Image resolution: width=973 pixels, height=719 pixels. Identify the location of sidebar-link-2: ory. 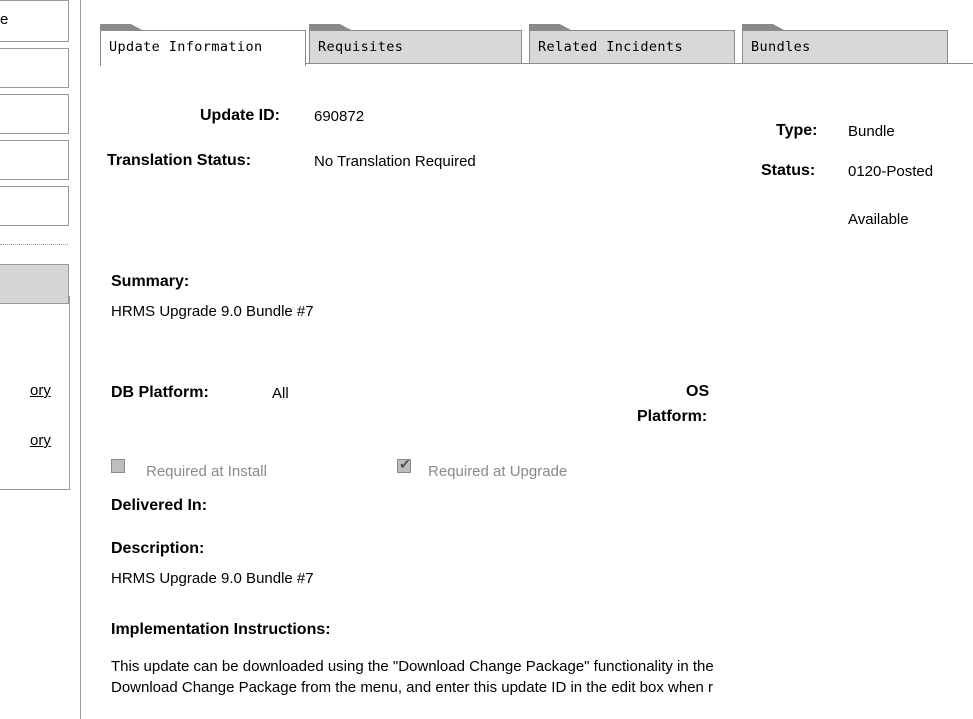
(40, 440).